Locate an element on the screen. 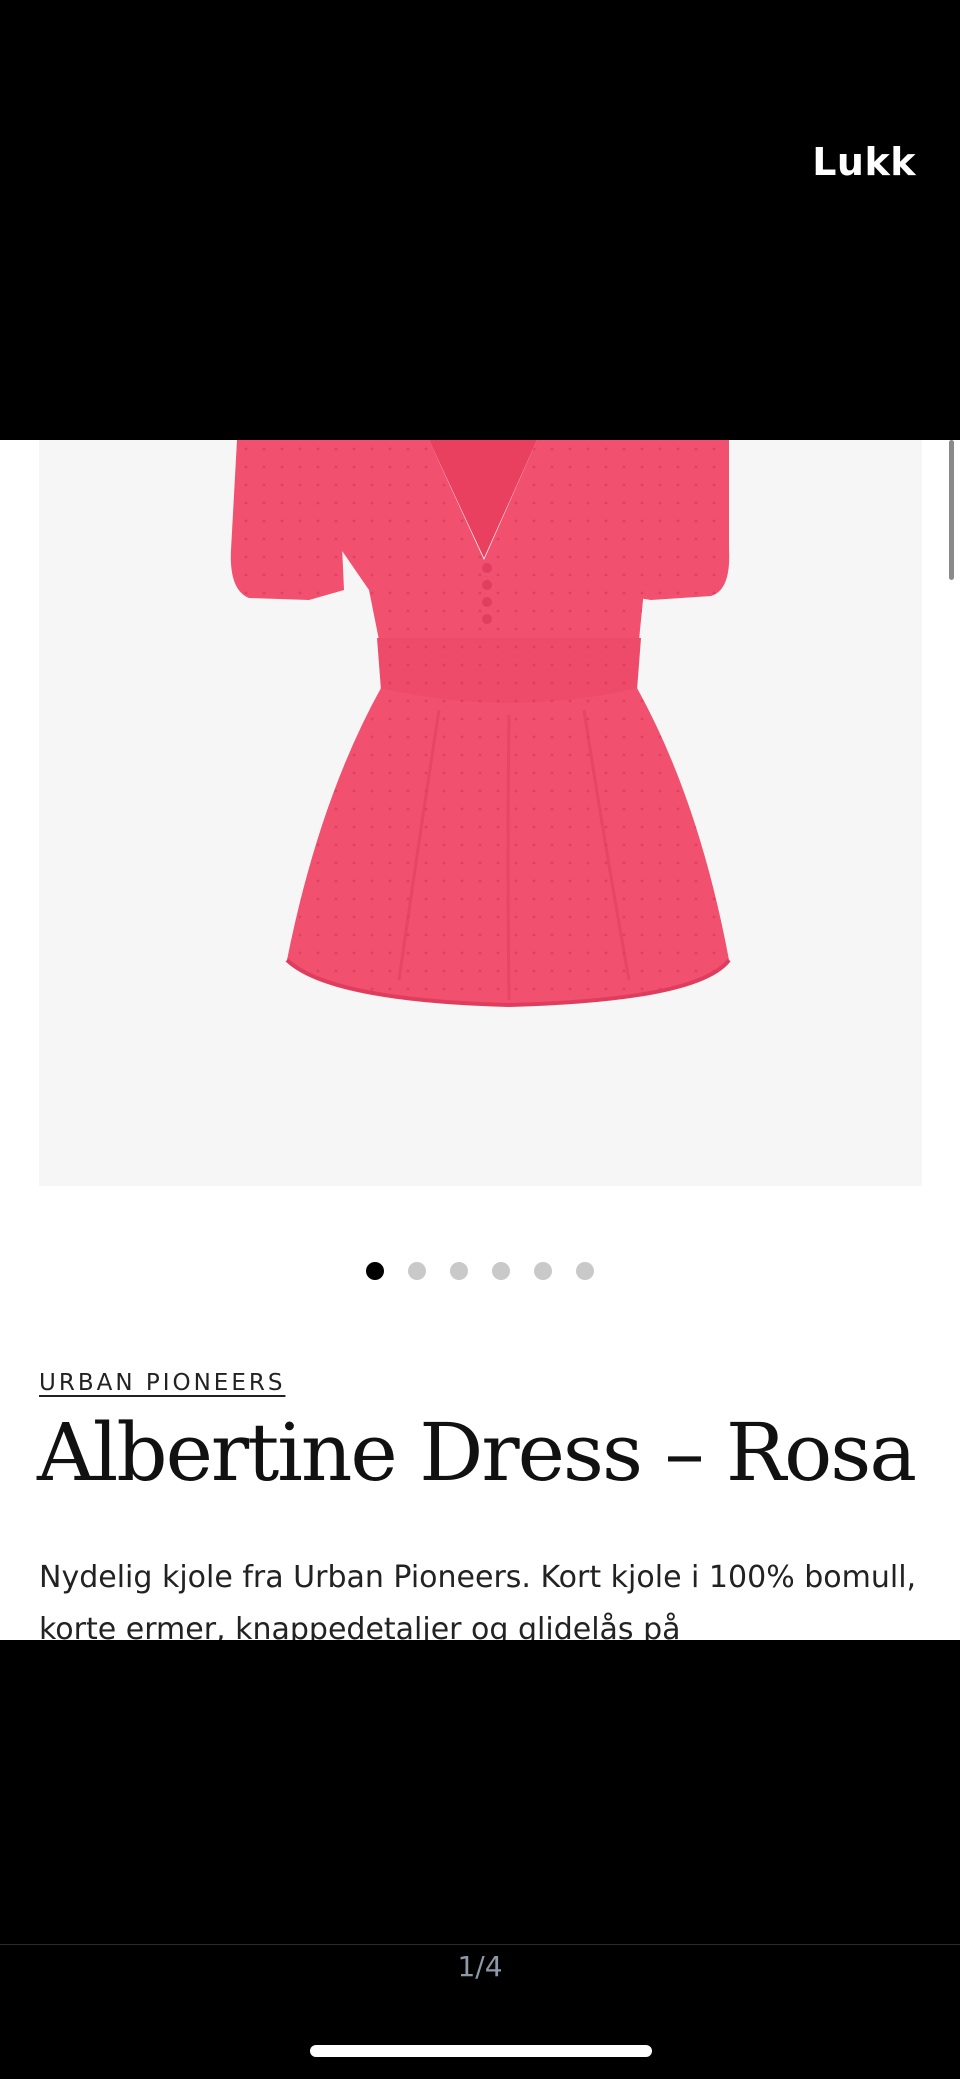 The width and height of the screenshot is (960, 2079). brand-link: URBAN PIONEERS is located at coordinates (162, 1383).